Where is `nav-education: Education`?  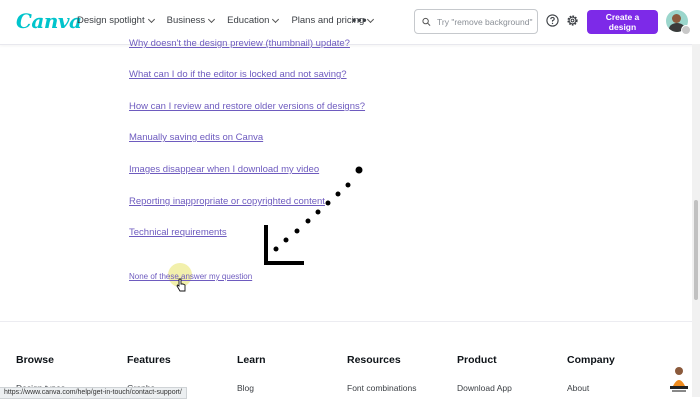 nav-education: Education is located at coordinates (253, 20).